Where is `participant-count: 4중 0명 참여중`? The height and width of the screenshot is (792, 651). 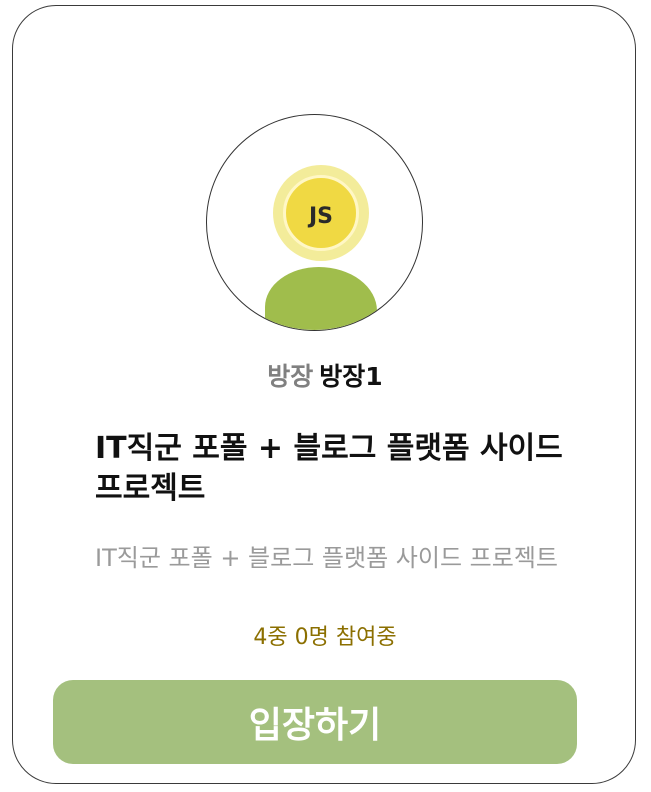 participant-count: 4중 0명 참여중 is located at coordinates (325, 637).